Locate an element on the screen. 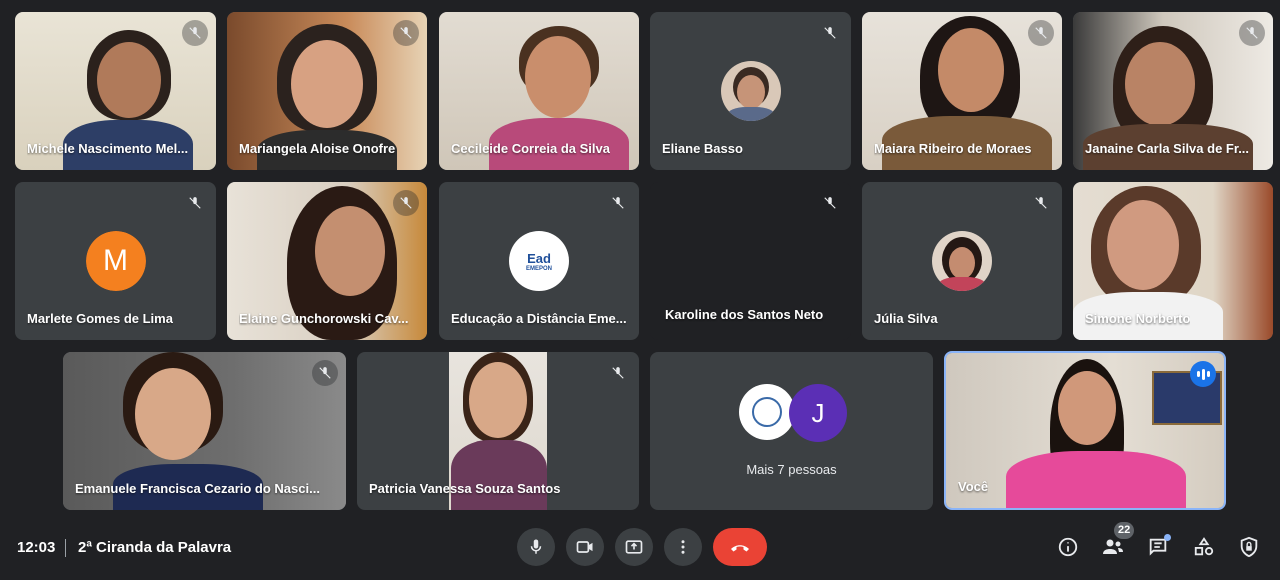 This screenshot has height=580, width=1280. hang-up-button is located at coordinates (740, 547).